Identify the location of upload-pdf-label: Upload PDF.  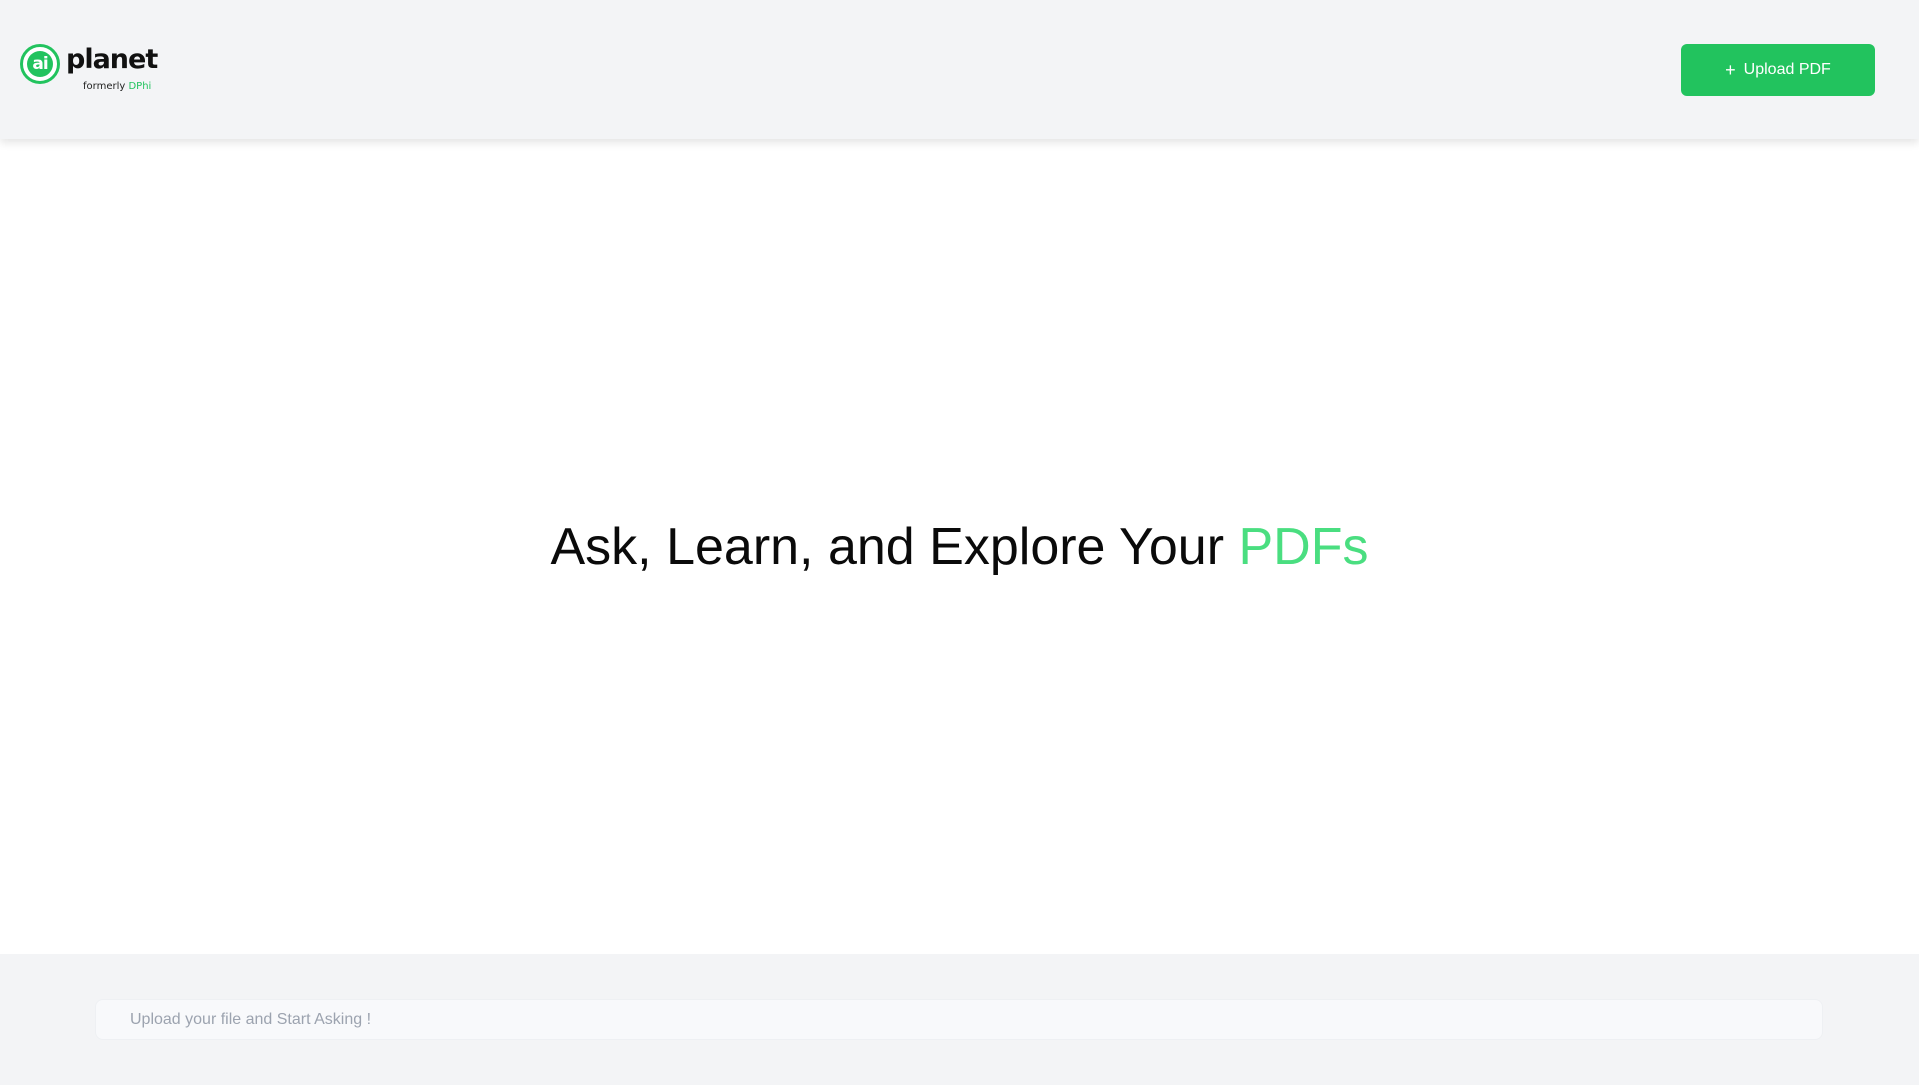
(1787, 69).